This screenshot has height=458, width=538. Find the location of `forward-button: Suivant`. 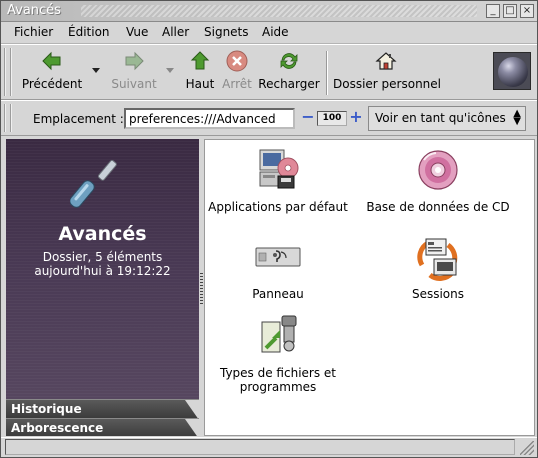

forward-button: Suivant is located at coordinates (134, 73).